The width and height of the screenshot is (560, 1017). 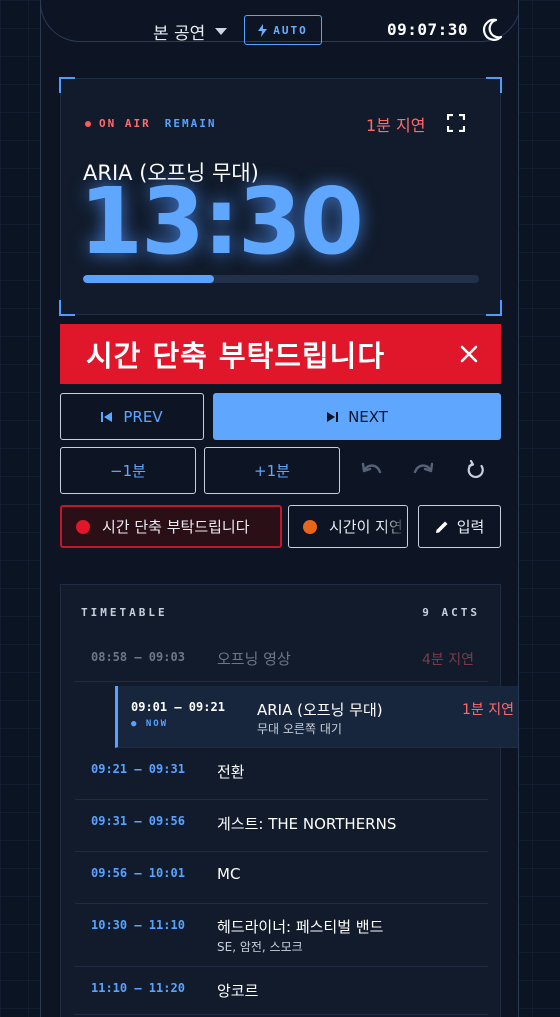 I want to click on skip-previous-icon, so click(x=107, y=416).